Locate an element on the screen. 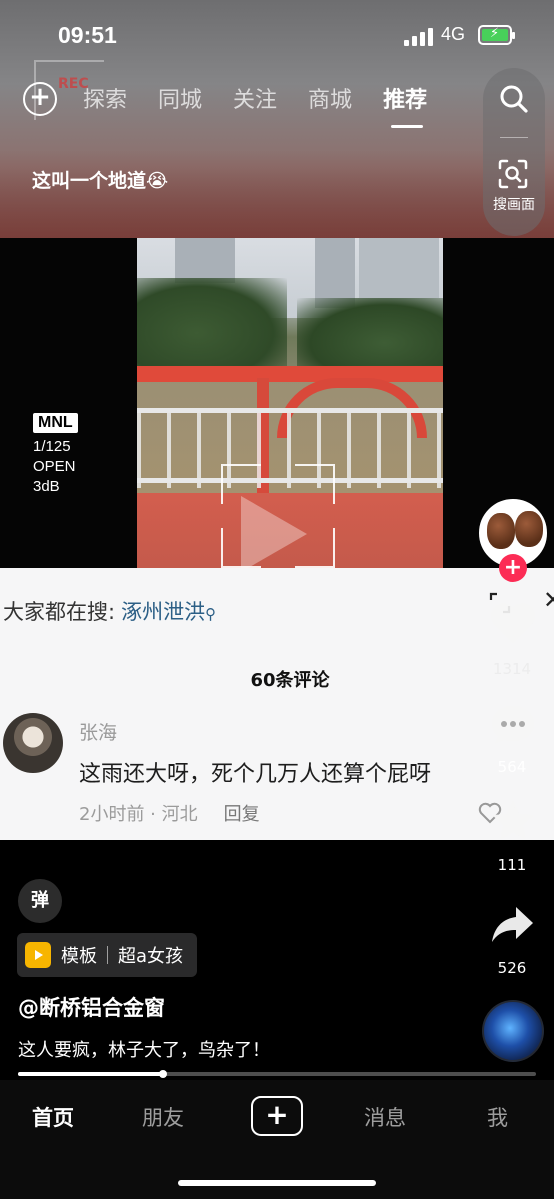 This screenshot has width=554, height=1199. progress-knob is located at coordinates (163, 1074).